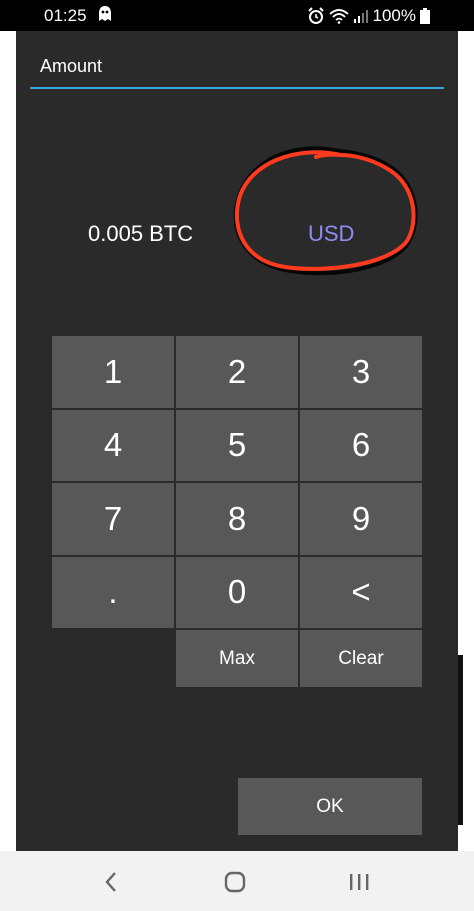 This screenshot has width=474, height=911. I want to click on status-bar: 01:25 100%, so click(237, 15).